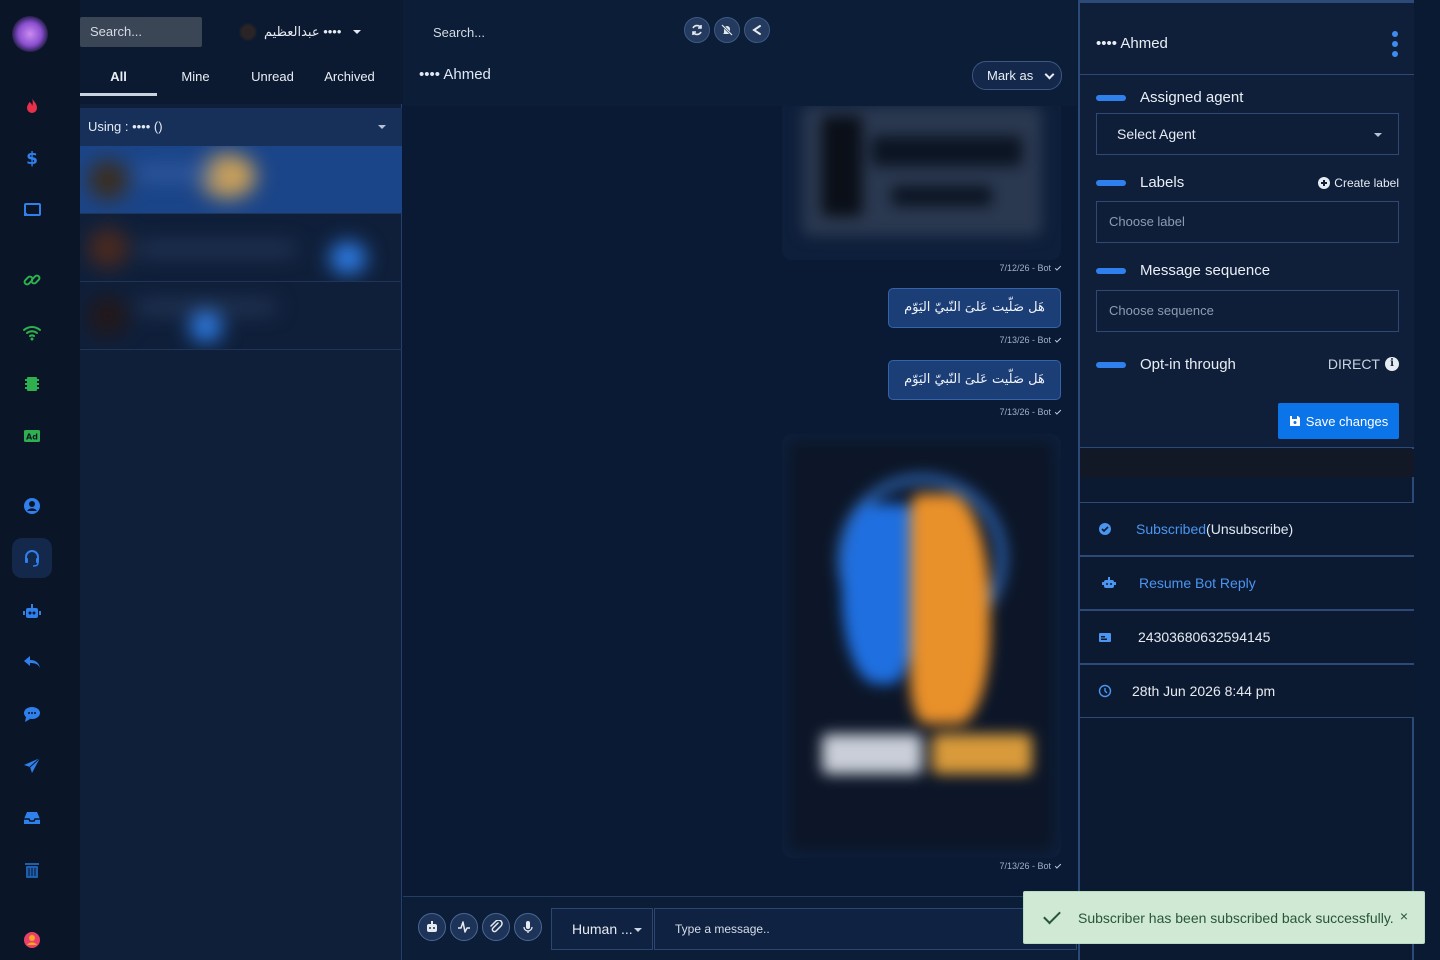 The width and height of the screenshot is (1440, 960). Describe the element at coordinates (32, 210) in the screenshot. I see `cast-icon` at that location.